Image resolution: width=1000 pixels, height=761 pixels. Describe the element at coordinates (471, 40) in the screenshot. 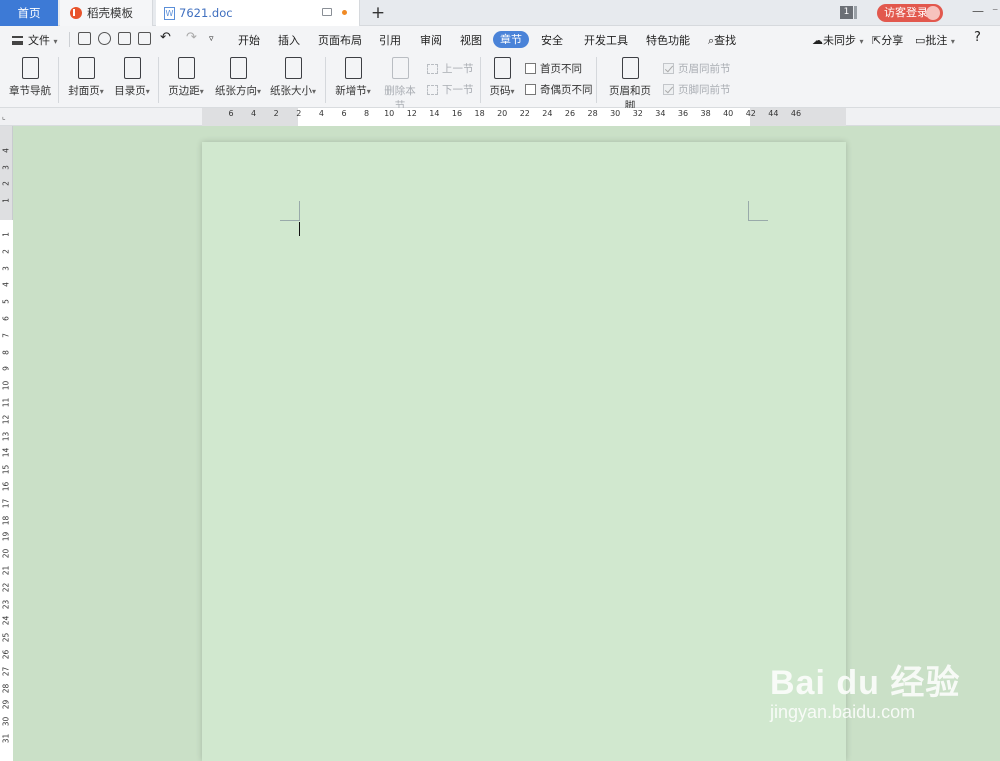

I see `menu-tab-view: 视图` at that location.